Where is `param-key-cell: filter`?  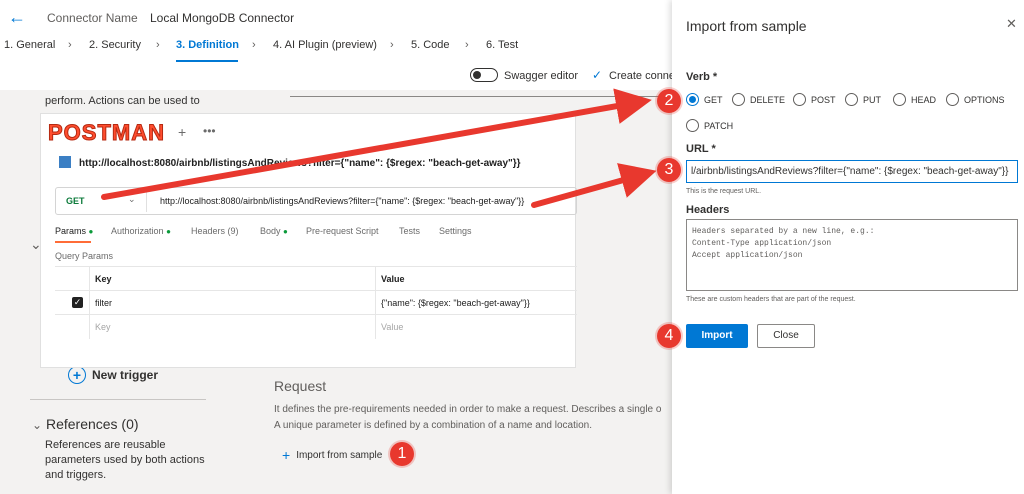 param-key-cell: filter is located at coordinates (103, 303).